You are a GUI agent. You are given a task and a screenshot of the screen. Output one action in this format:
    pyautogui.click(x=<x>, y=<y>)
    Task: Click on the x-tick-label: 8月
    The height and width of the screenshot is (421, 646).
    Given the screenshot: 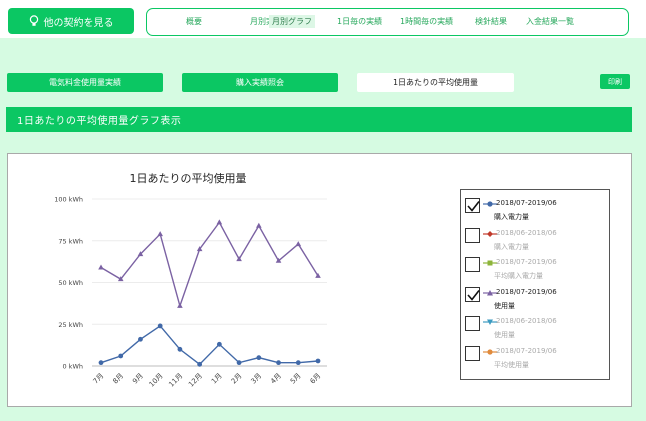 What is the action you would take?
    pyautogui.click(x=118, y=379)
    